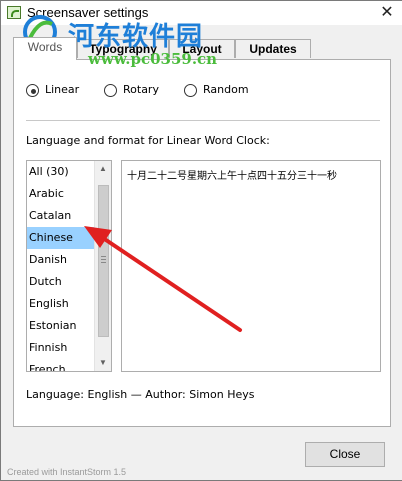 This screenshot has width=402, height=481. Describe the element at coordinates (140, 394) in the screenshot. I see `language-author-info: Language: English — Author: Simon Heys` at that location.